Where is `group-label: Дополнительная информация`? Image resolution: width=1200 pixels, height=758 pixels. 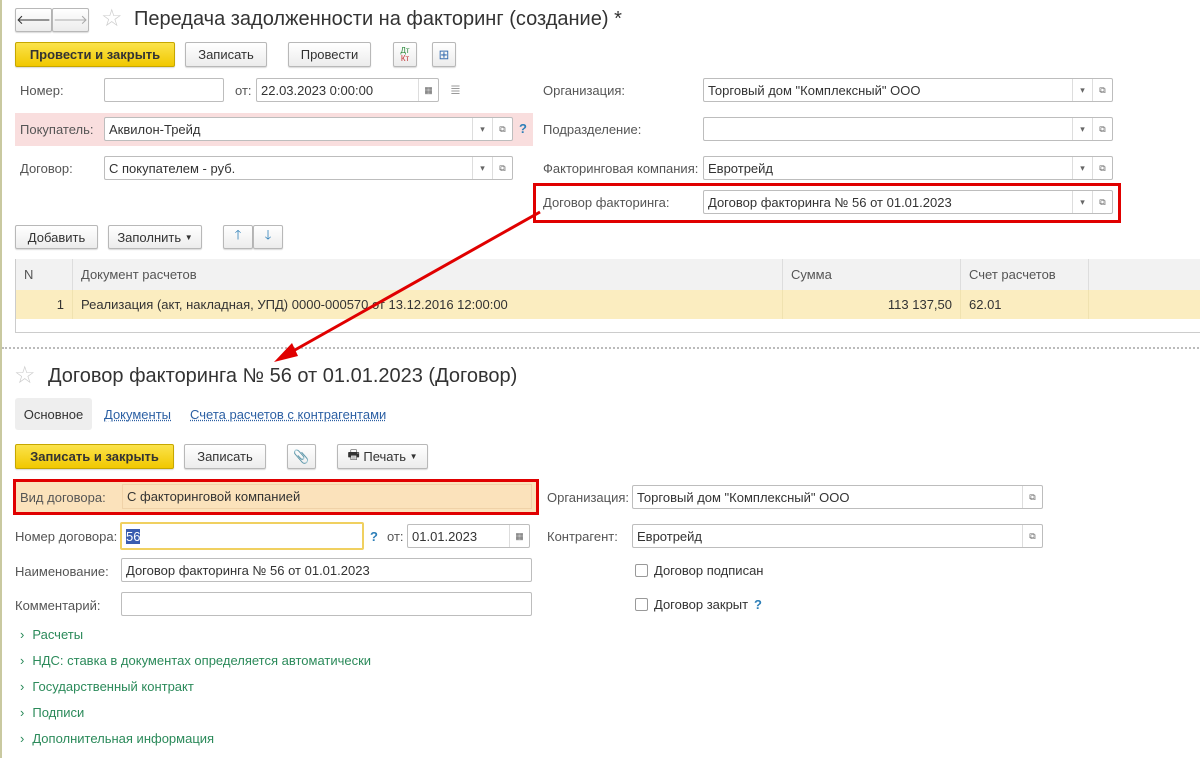
group-label: Дополнительная информация is located at coordinates (123, 738).